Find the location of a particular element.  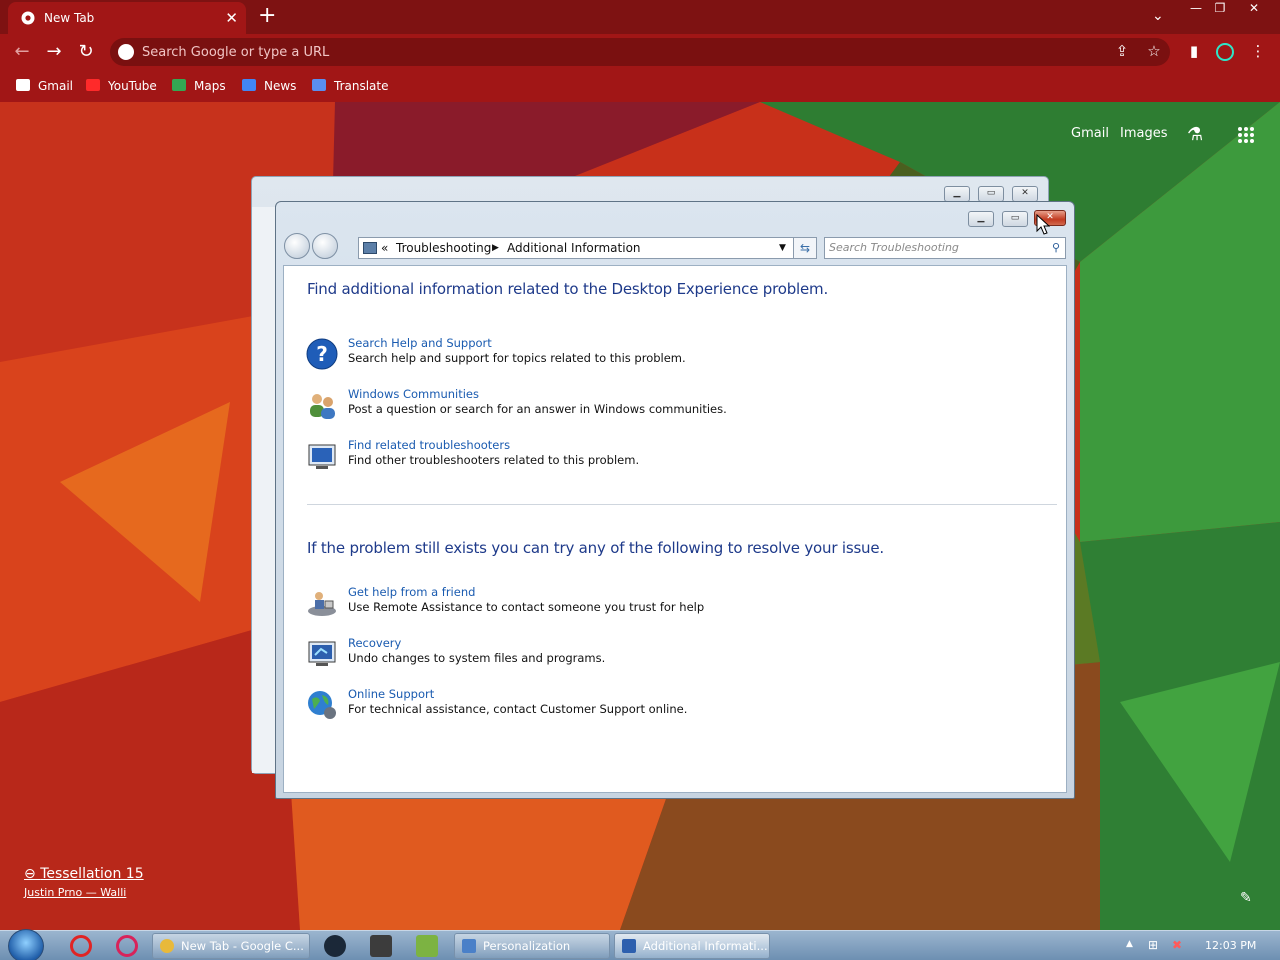

tab-new-tab: New Tab ✕ is located at coordinates (127, 18).